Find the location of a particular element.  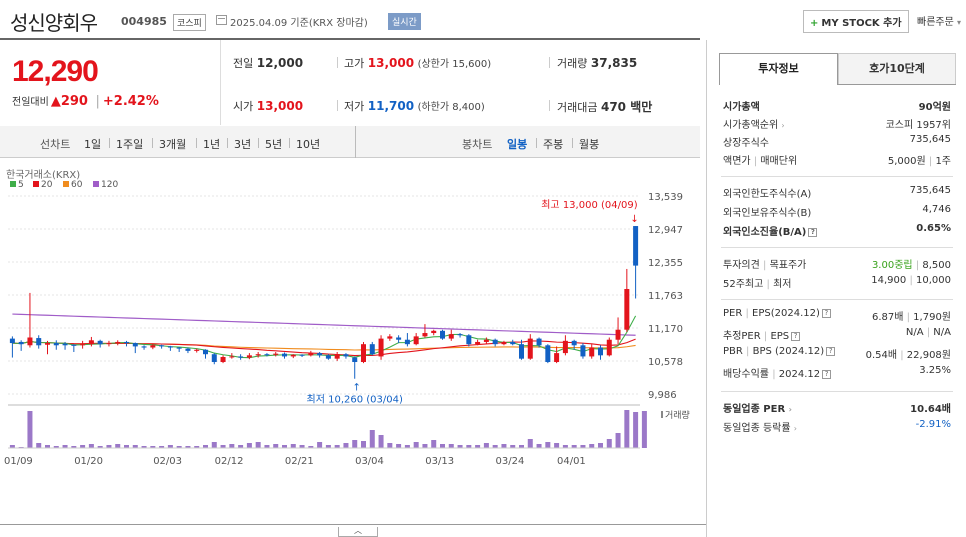

mystock-add-button: + MY STOCK 추가 is located at coordinates (856, 21).